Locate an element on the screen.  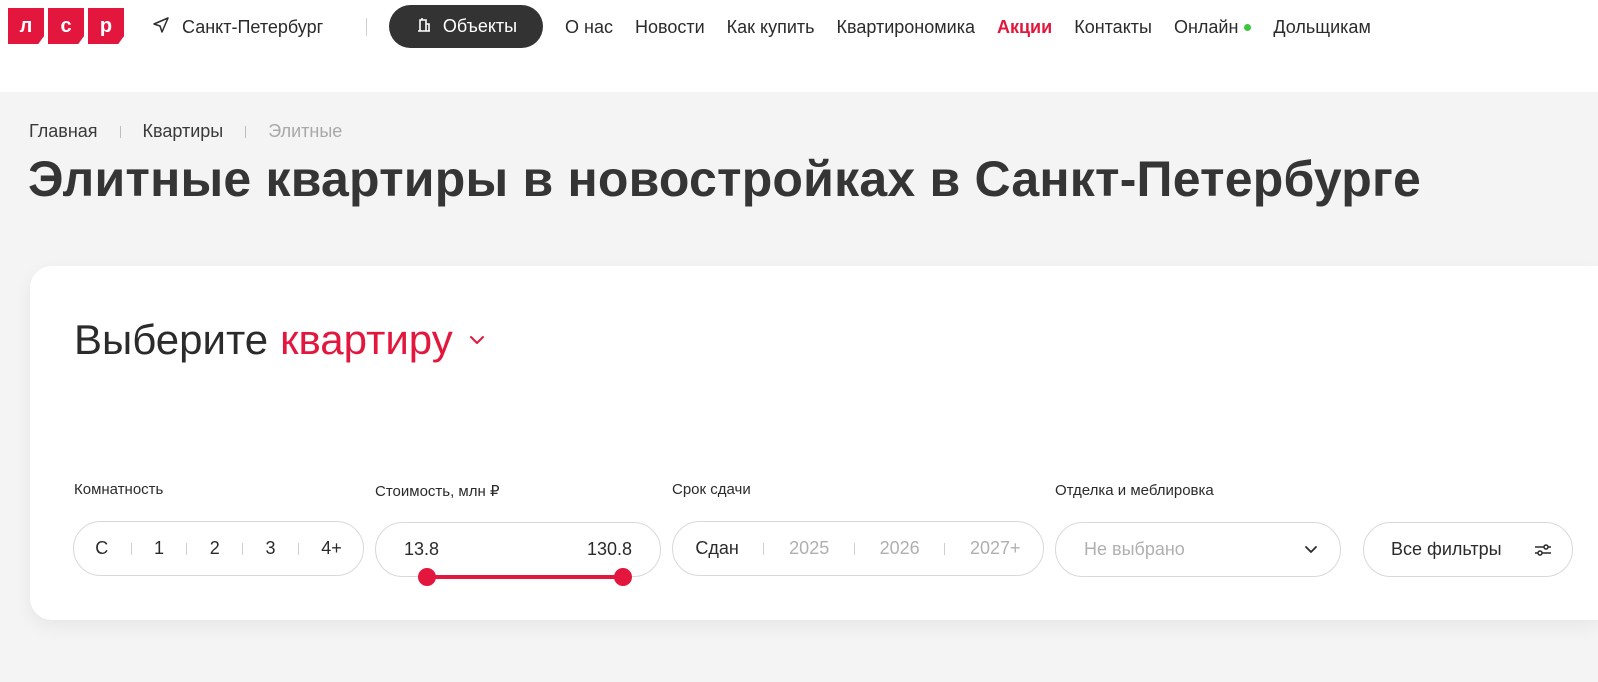
breadcrumb-apartments: Квартиры is located at coordinates (183, 131).